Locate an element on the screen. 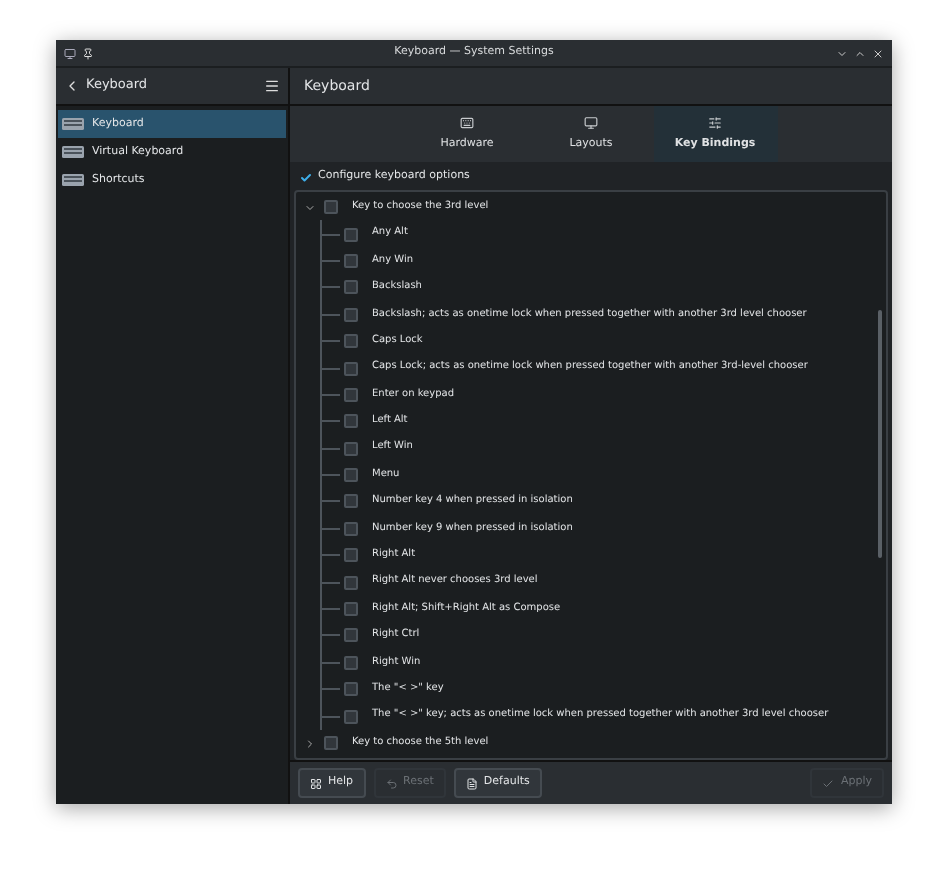 This screenshot has width=948, height=872. undo-icon is located at coordinates (391, 783).